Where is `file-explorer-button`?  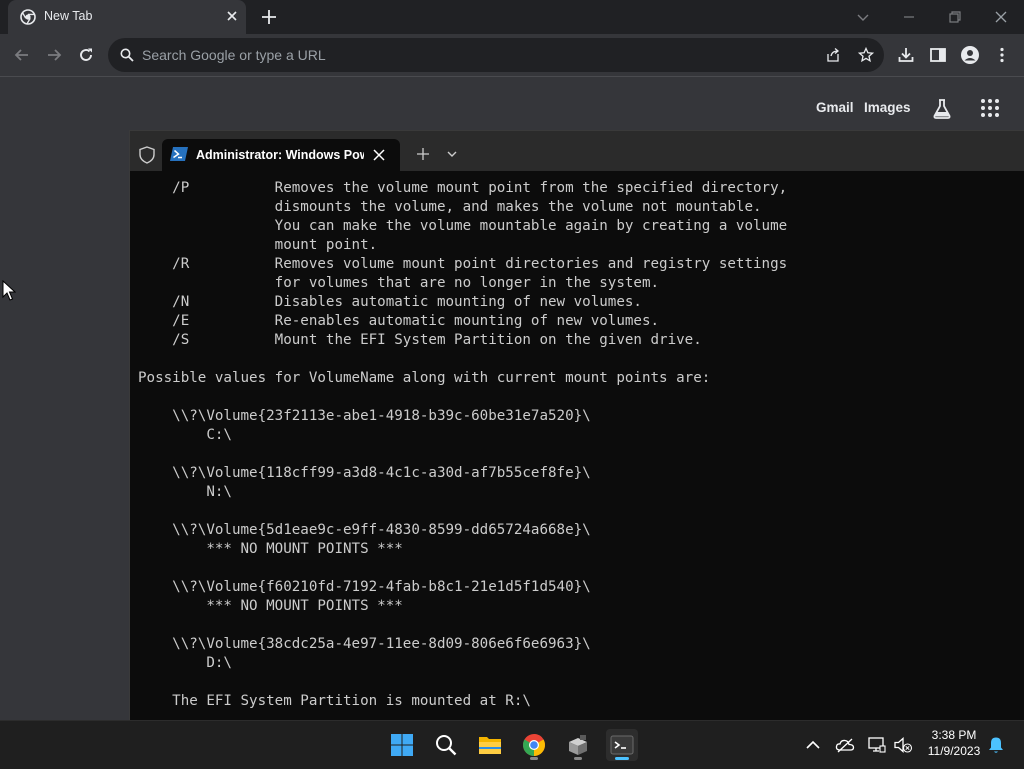
file-explorer-button is located at coordinates (490, 745).